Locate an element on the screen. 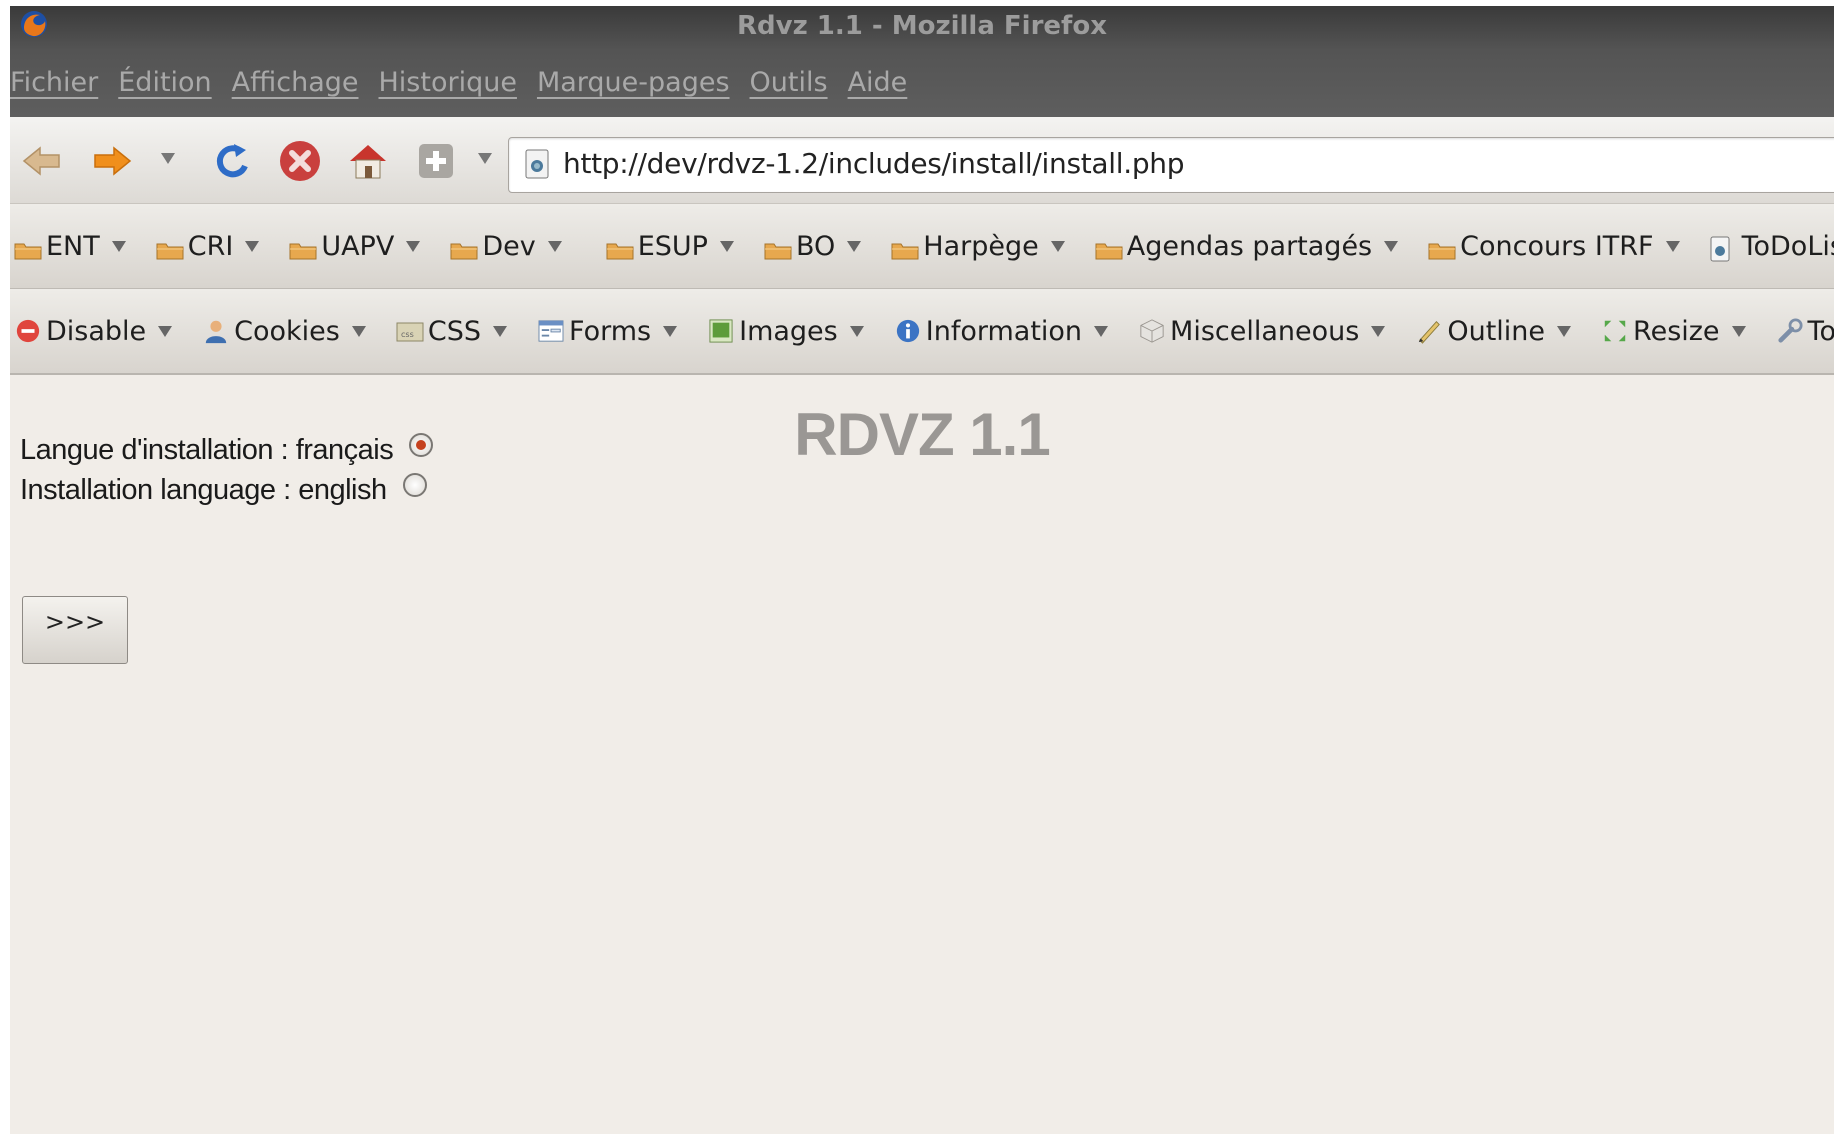 The height and width of the screenshot is (1134, 1838). css-icon: css is located at coordinates (410, 331).